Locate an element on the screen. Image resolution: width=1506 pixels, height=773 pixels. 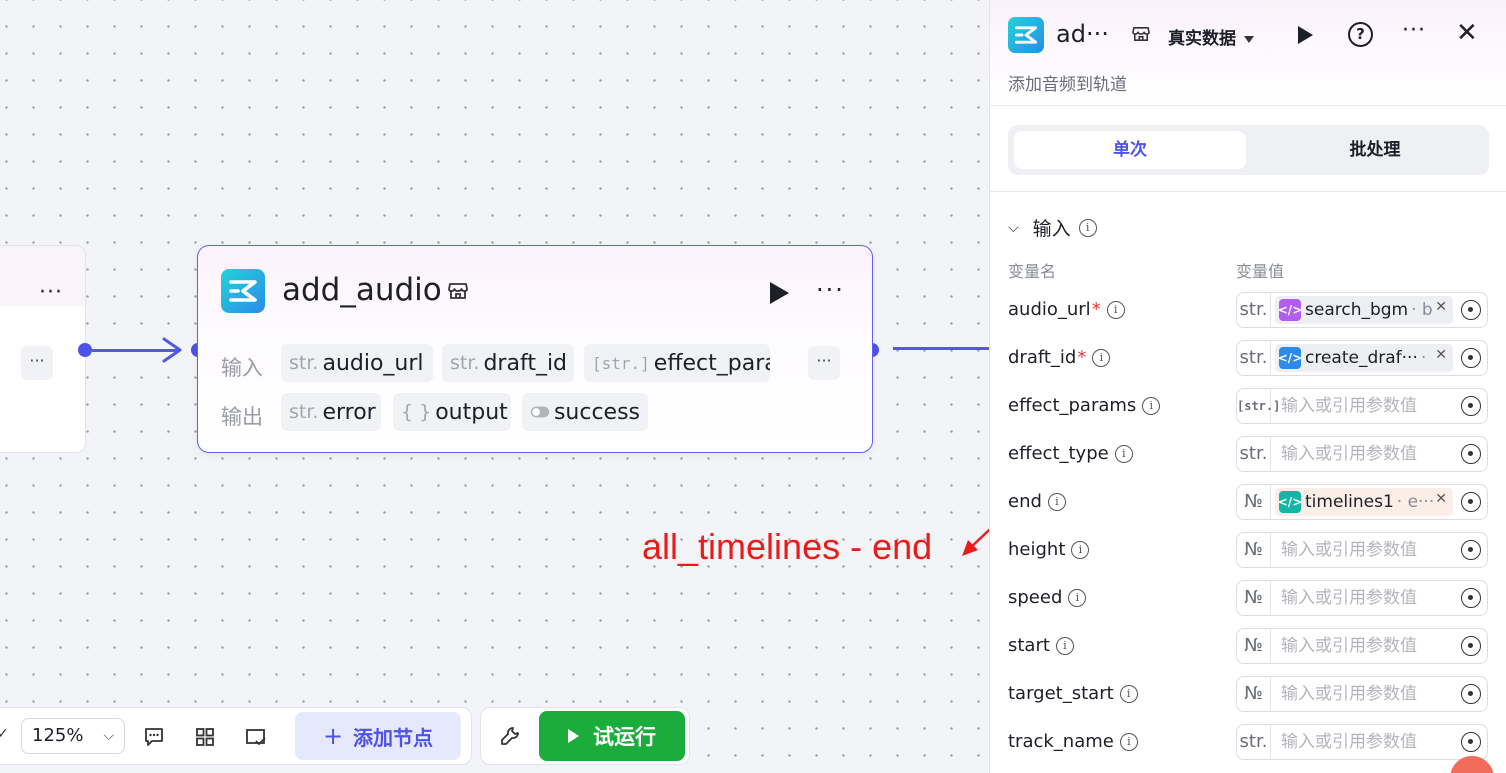
input-chip: str. draft_id is located at coordinates (508, 363).